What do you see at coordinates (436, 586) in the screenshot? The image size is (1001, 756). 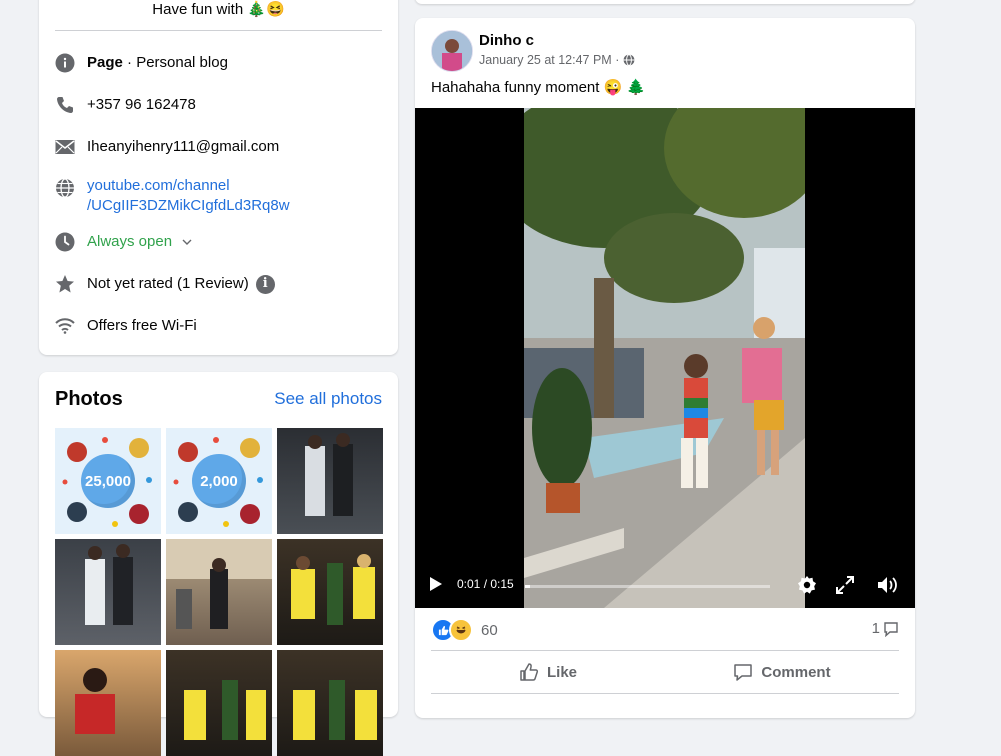 I see `play-icon` at bounding box center [436, 586].